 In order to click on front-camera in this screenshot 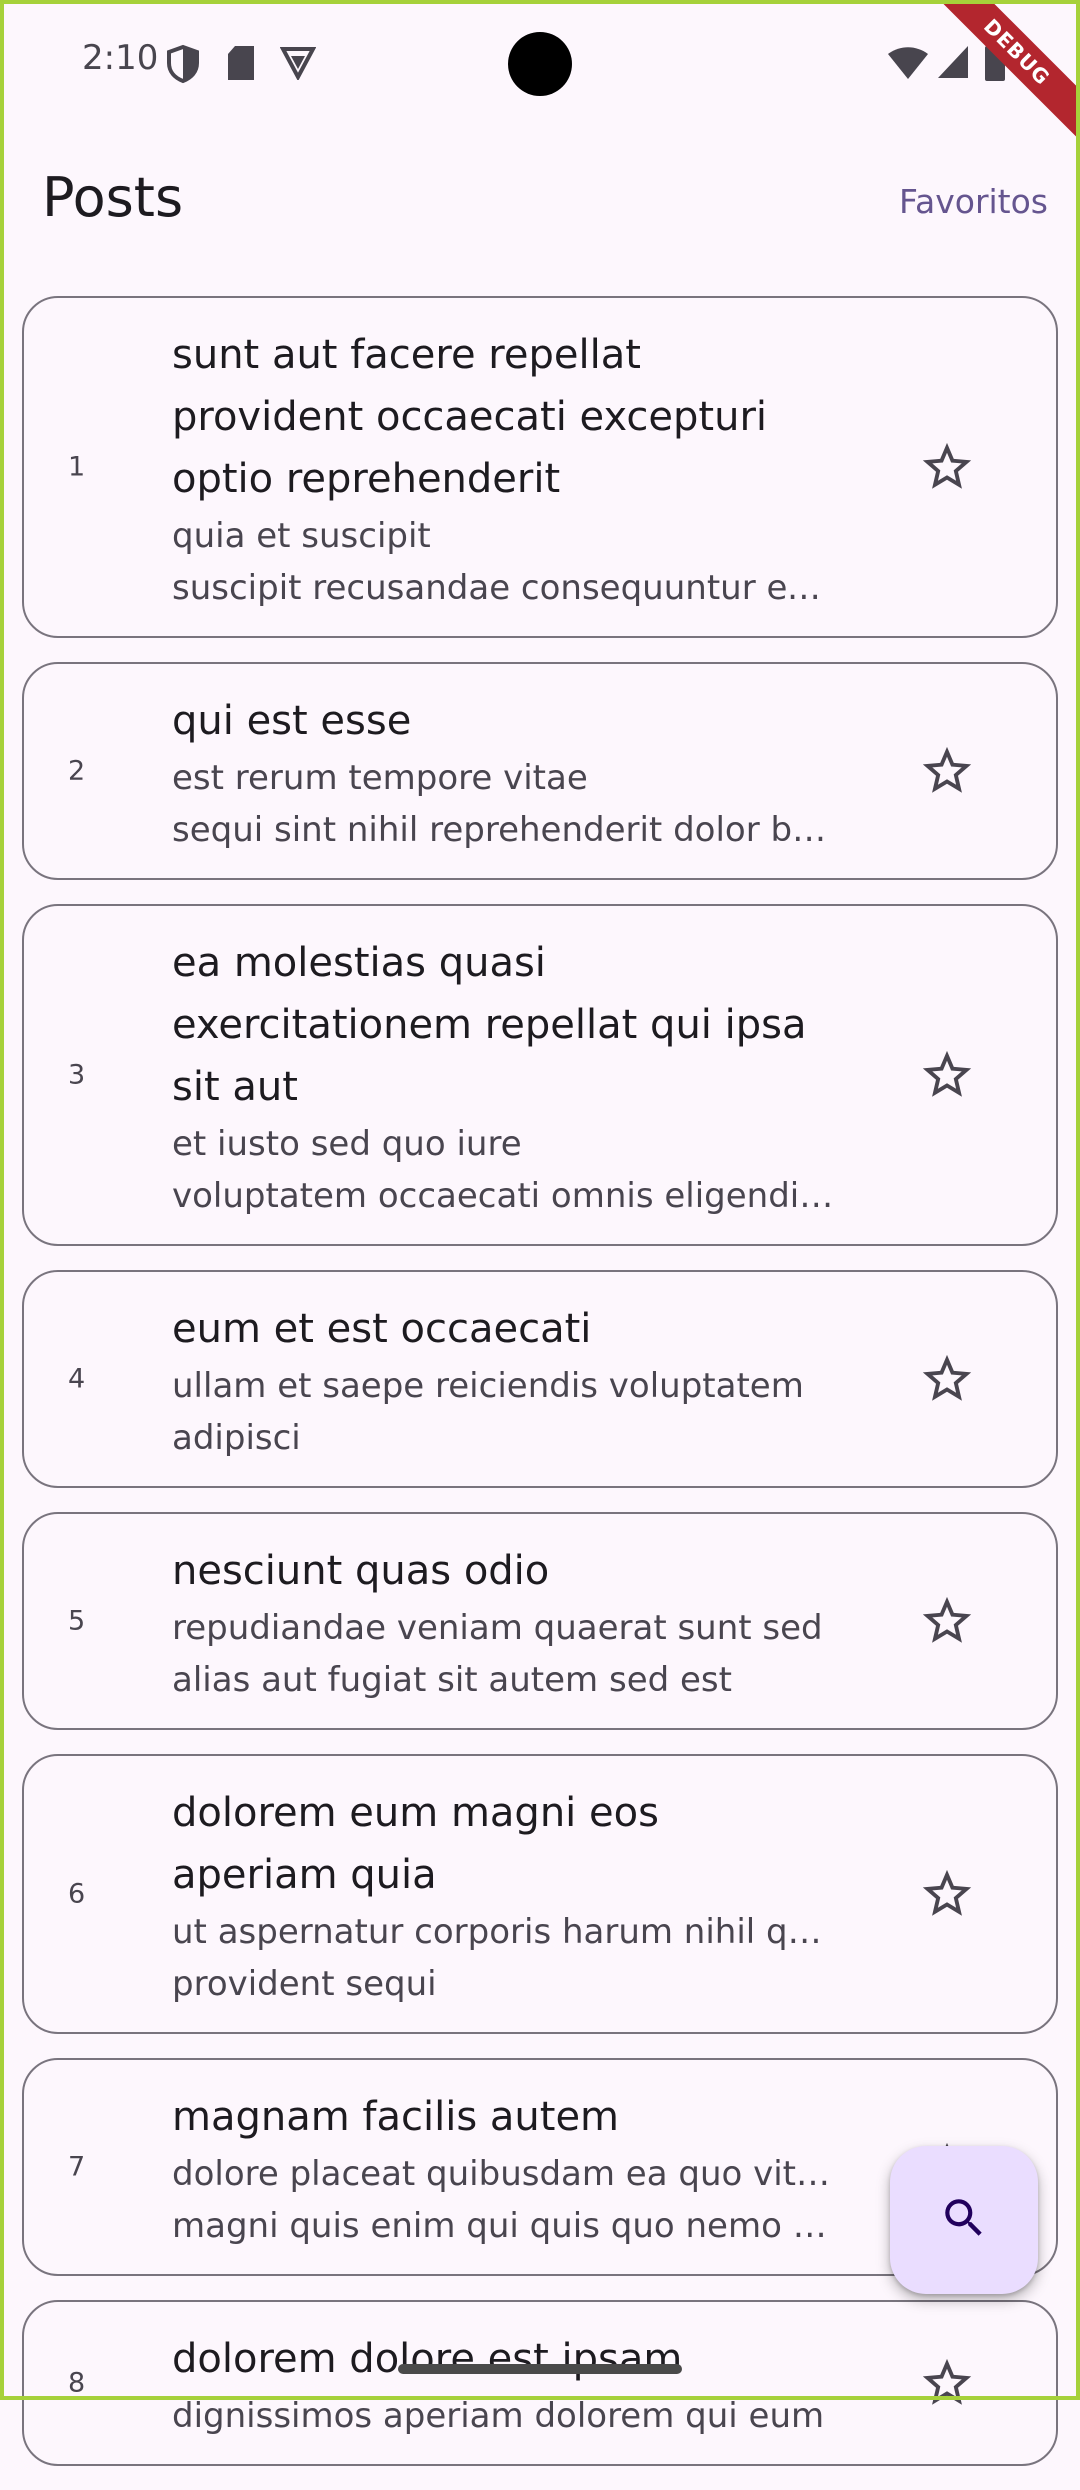, I will do `click(540, 64)`.